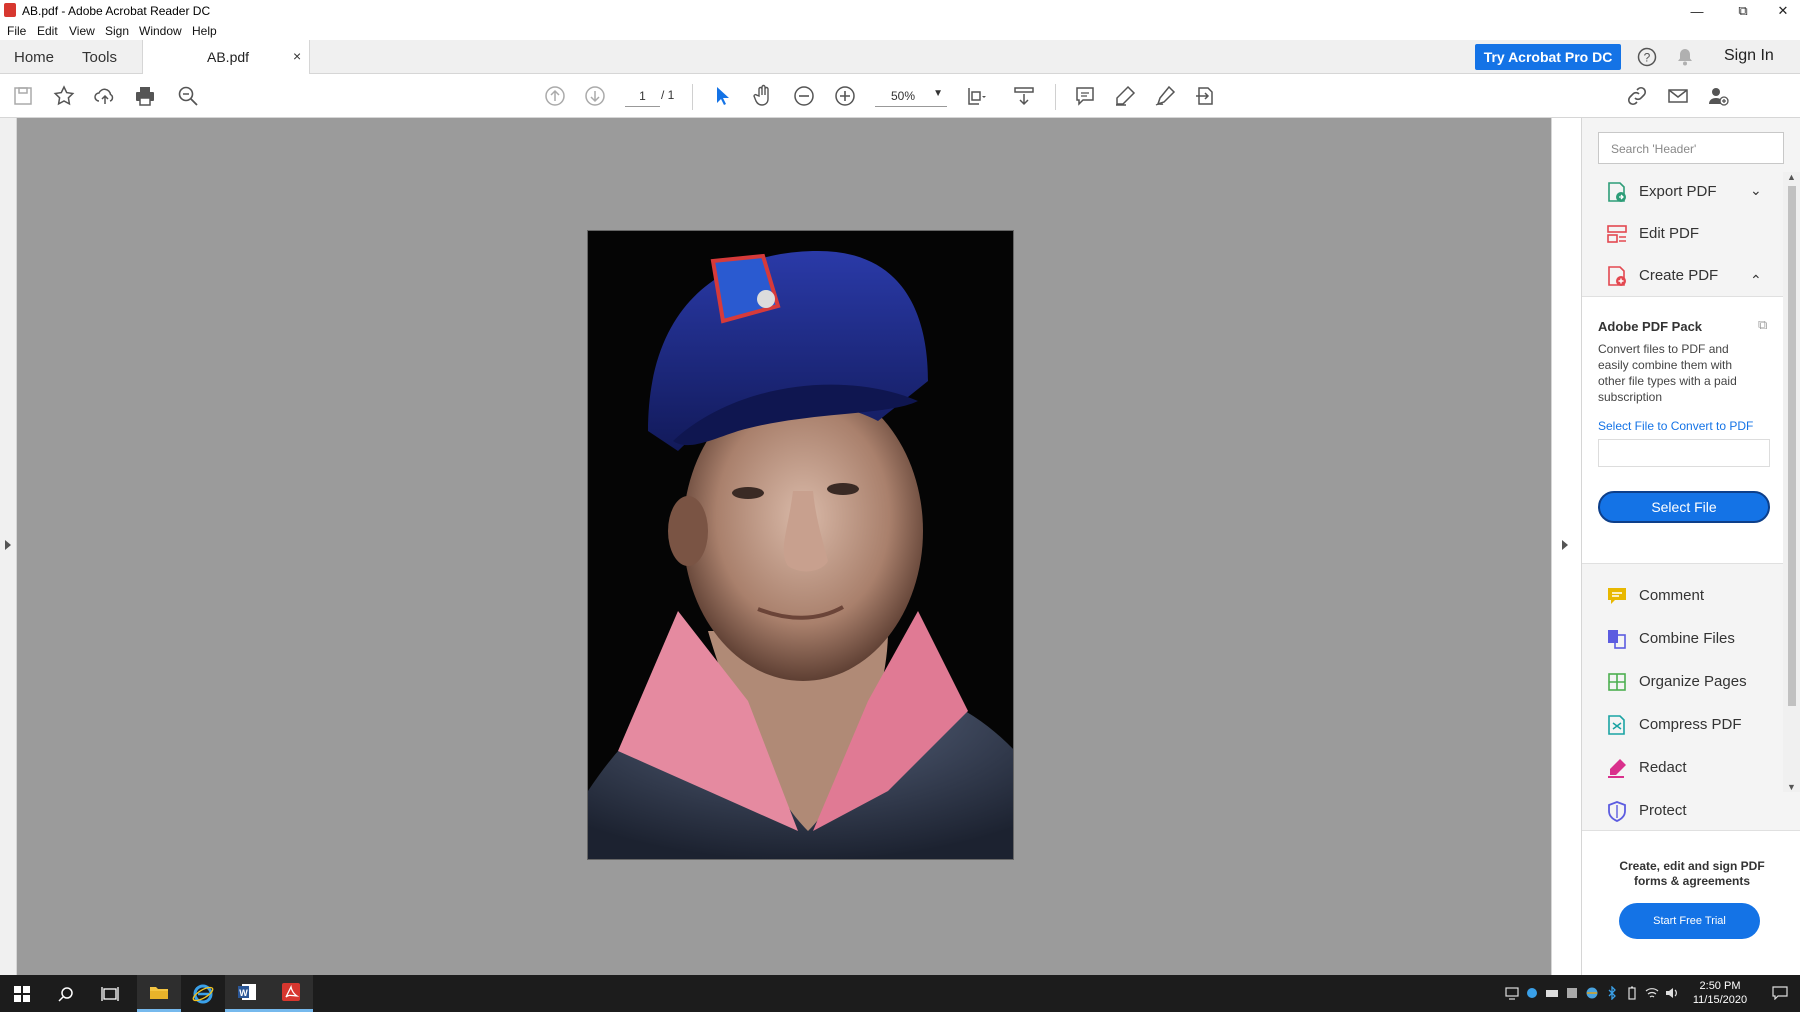  I want to click on select-file-button: Select File, so click(1684, 507).